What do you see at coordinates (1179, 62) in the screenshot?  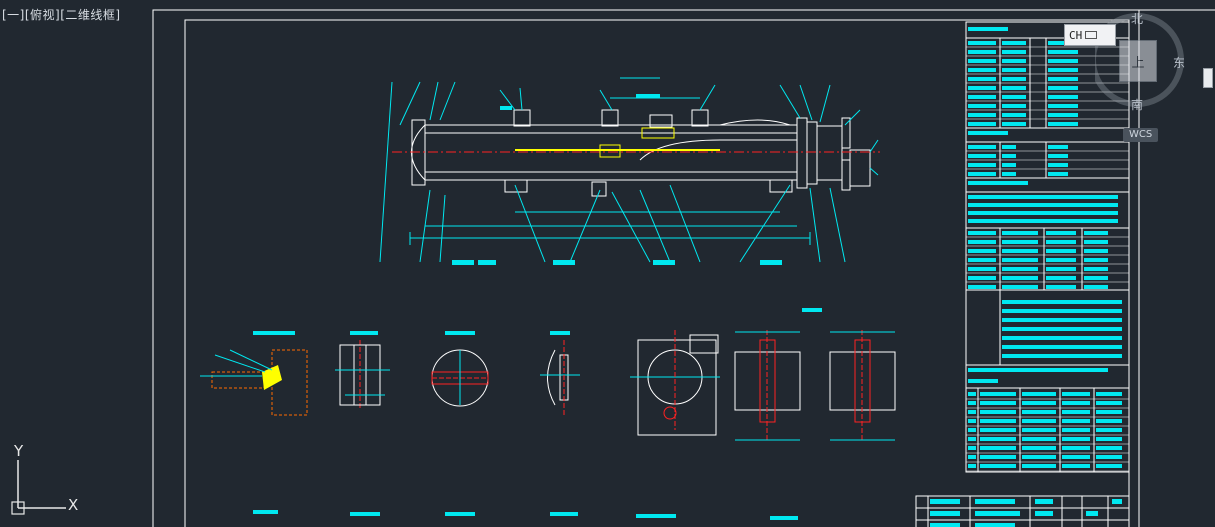 I see `compass-east: 东` at bounding box center [1179, 62].